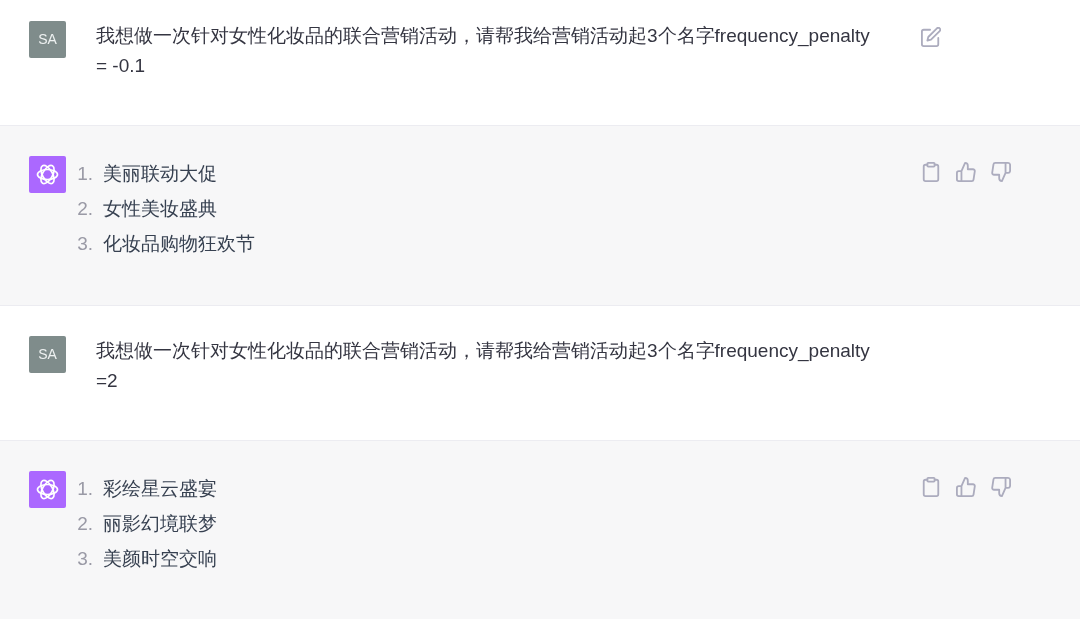 The height and width of the screenshot is (619, 1080). Describe the element at coordinates (160, 524) in the screenshot. I see `list-item-text: 丽影幻境联梦` at that location.